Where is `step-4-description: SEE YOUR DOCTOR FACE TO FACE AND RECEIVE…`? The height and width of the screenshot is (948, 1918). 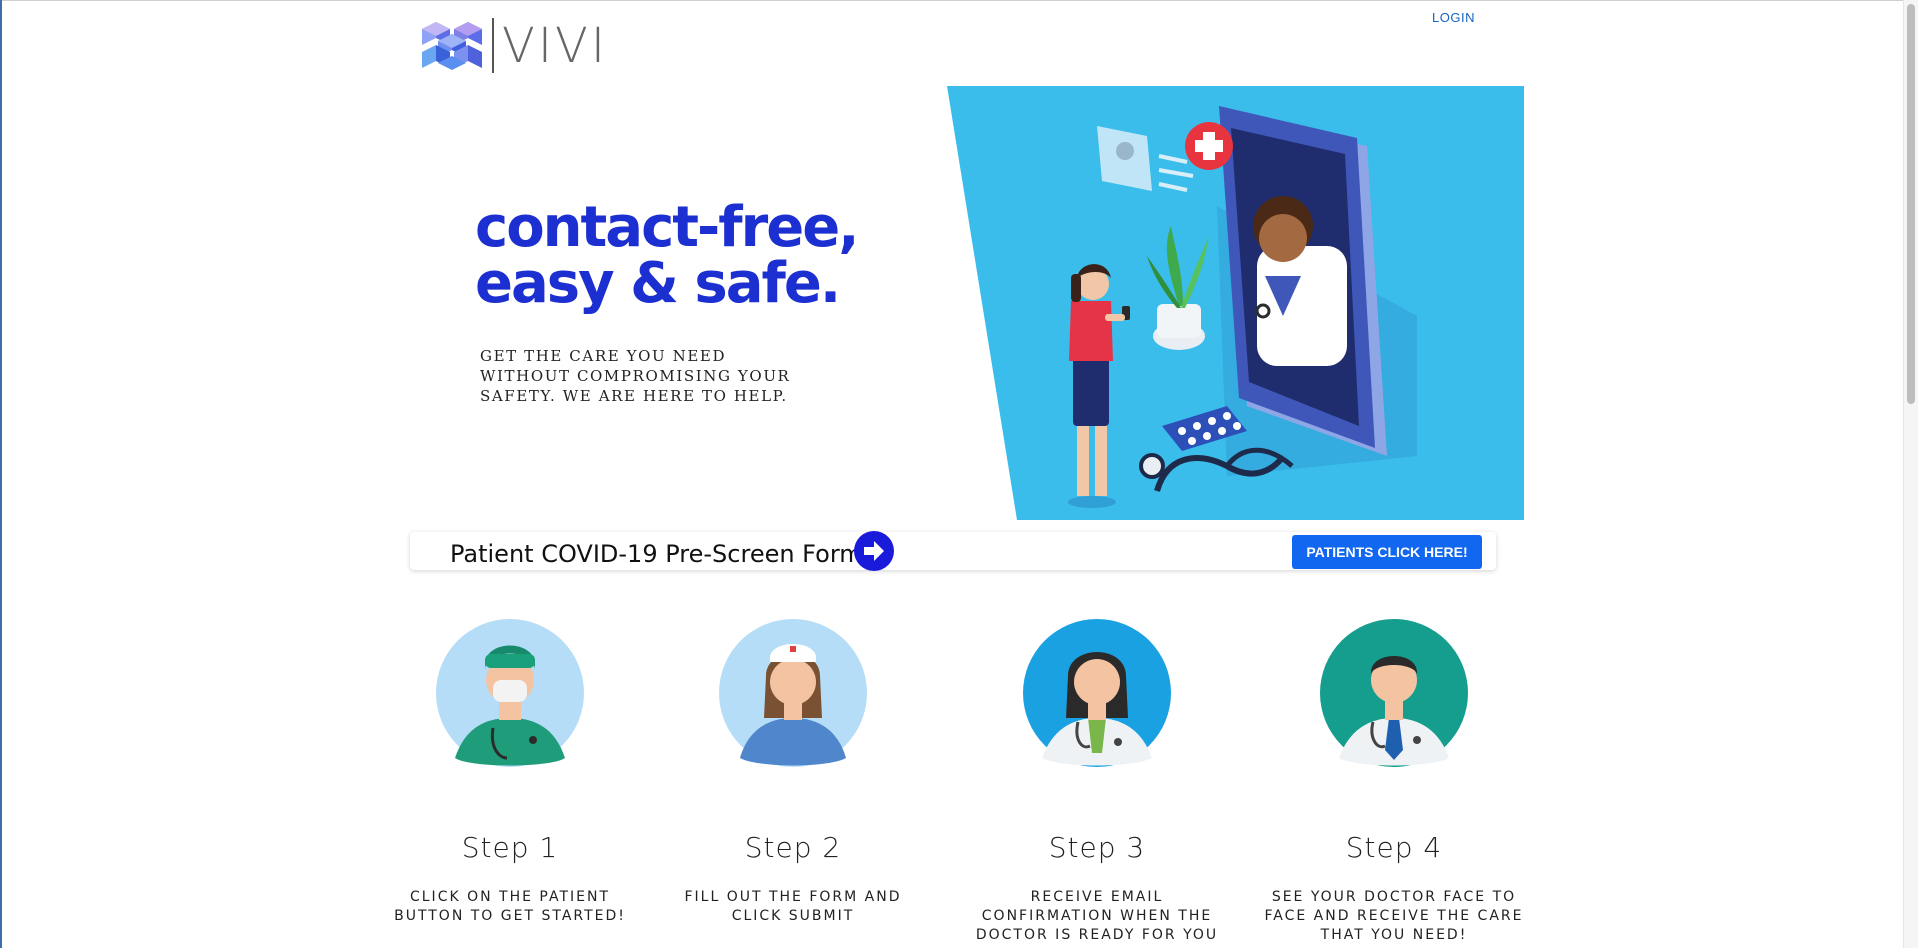
step-4-description: SEE YOUR DOCTOR FACE TO FACE AND RECEIVE… is located at coordinates (1394, 916).